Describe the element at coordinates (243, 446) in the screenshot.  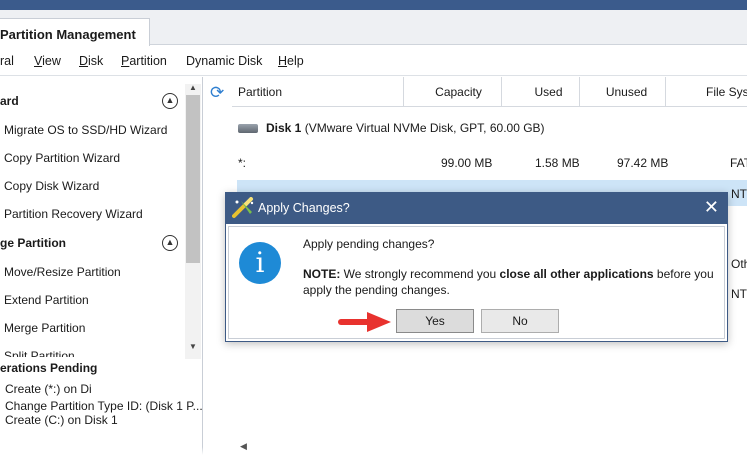
I see `scroll-left-icon: ◀` at that location.